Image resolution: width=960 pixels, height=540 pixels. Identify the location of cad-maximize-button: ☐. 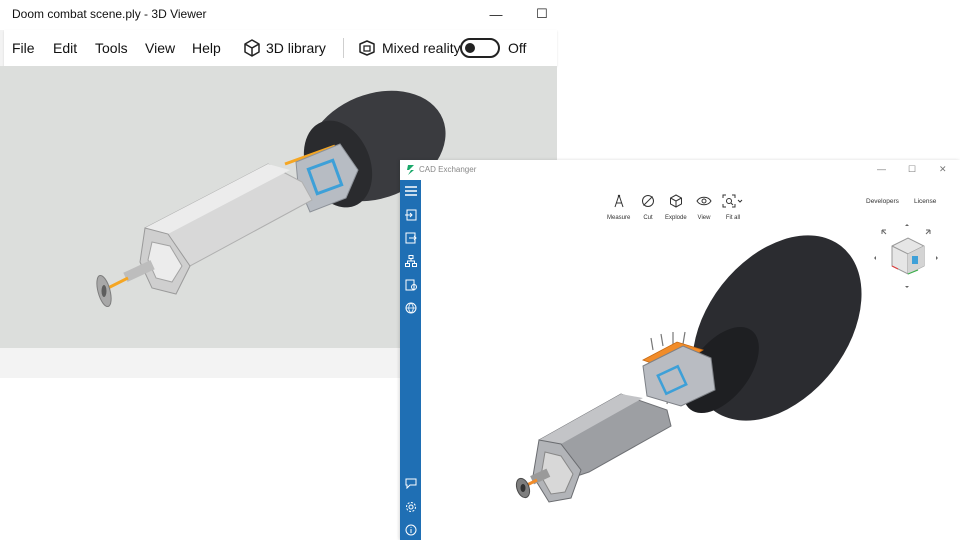
(912, 169).